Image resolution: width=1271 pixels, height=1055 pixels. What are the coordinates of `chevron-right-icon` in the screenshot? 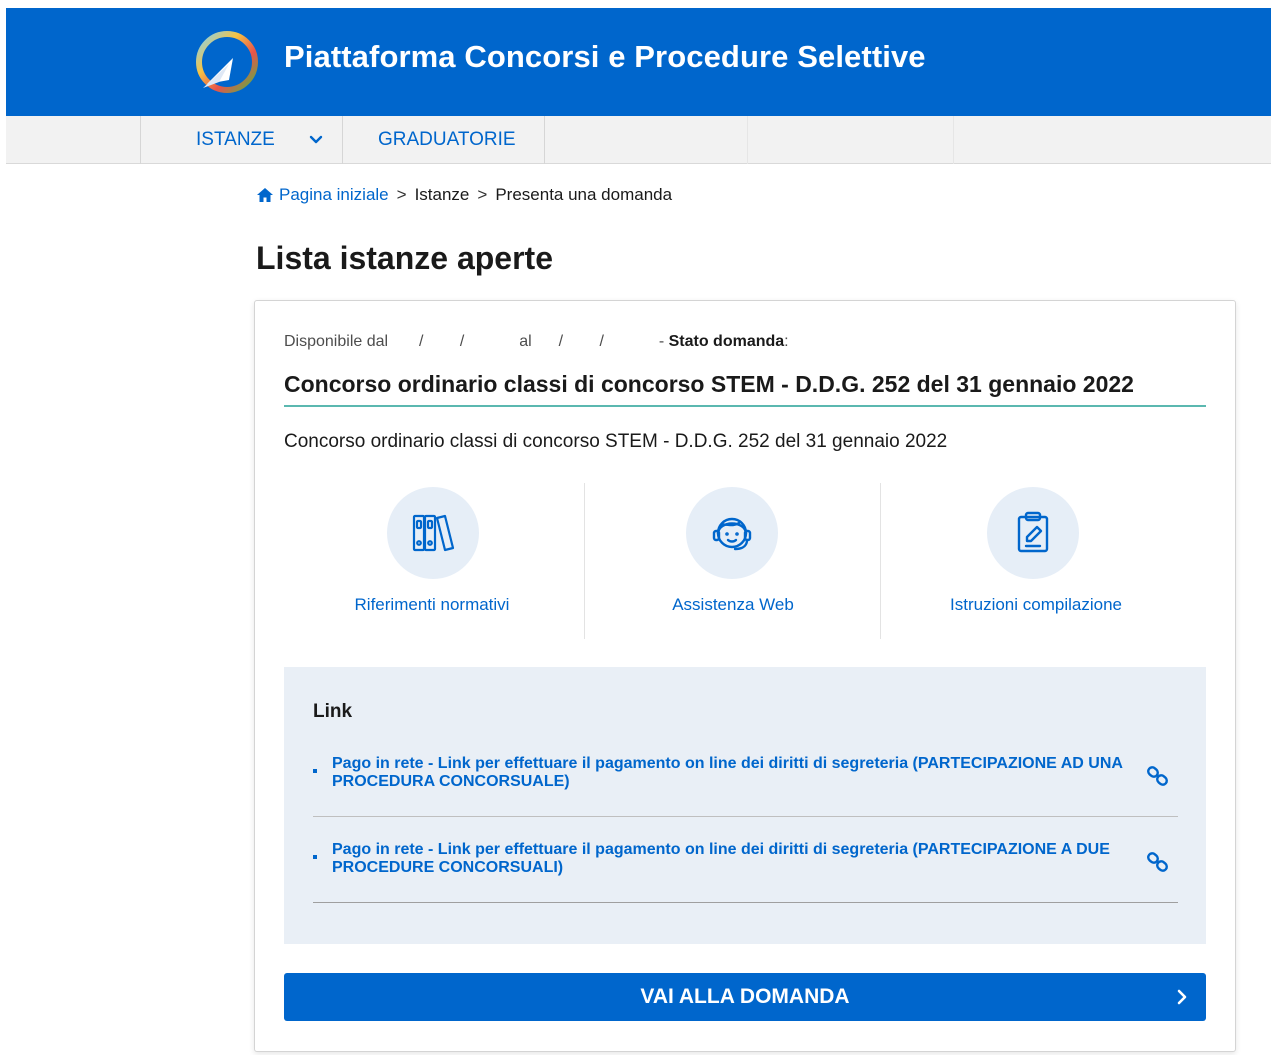 It's located at (1182, 997).